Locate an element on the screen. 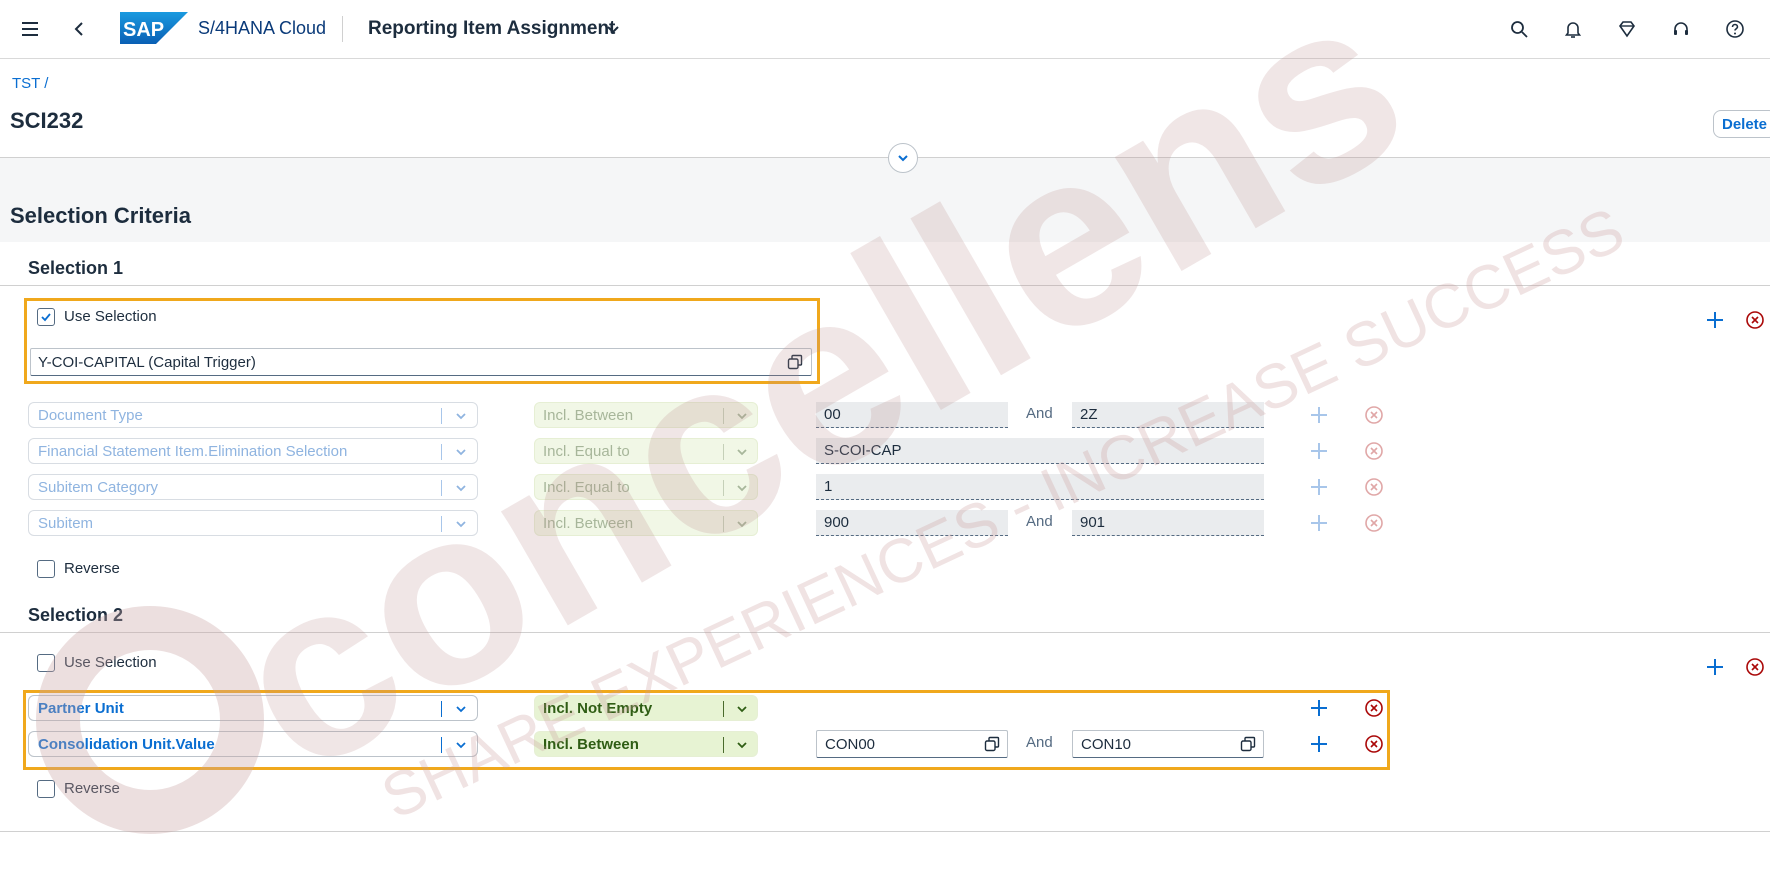 The image size is (1770, 875). low-value: S-COI-CAP is located at coordinates (1040, 451).